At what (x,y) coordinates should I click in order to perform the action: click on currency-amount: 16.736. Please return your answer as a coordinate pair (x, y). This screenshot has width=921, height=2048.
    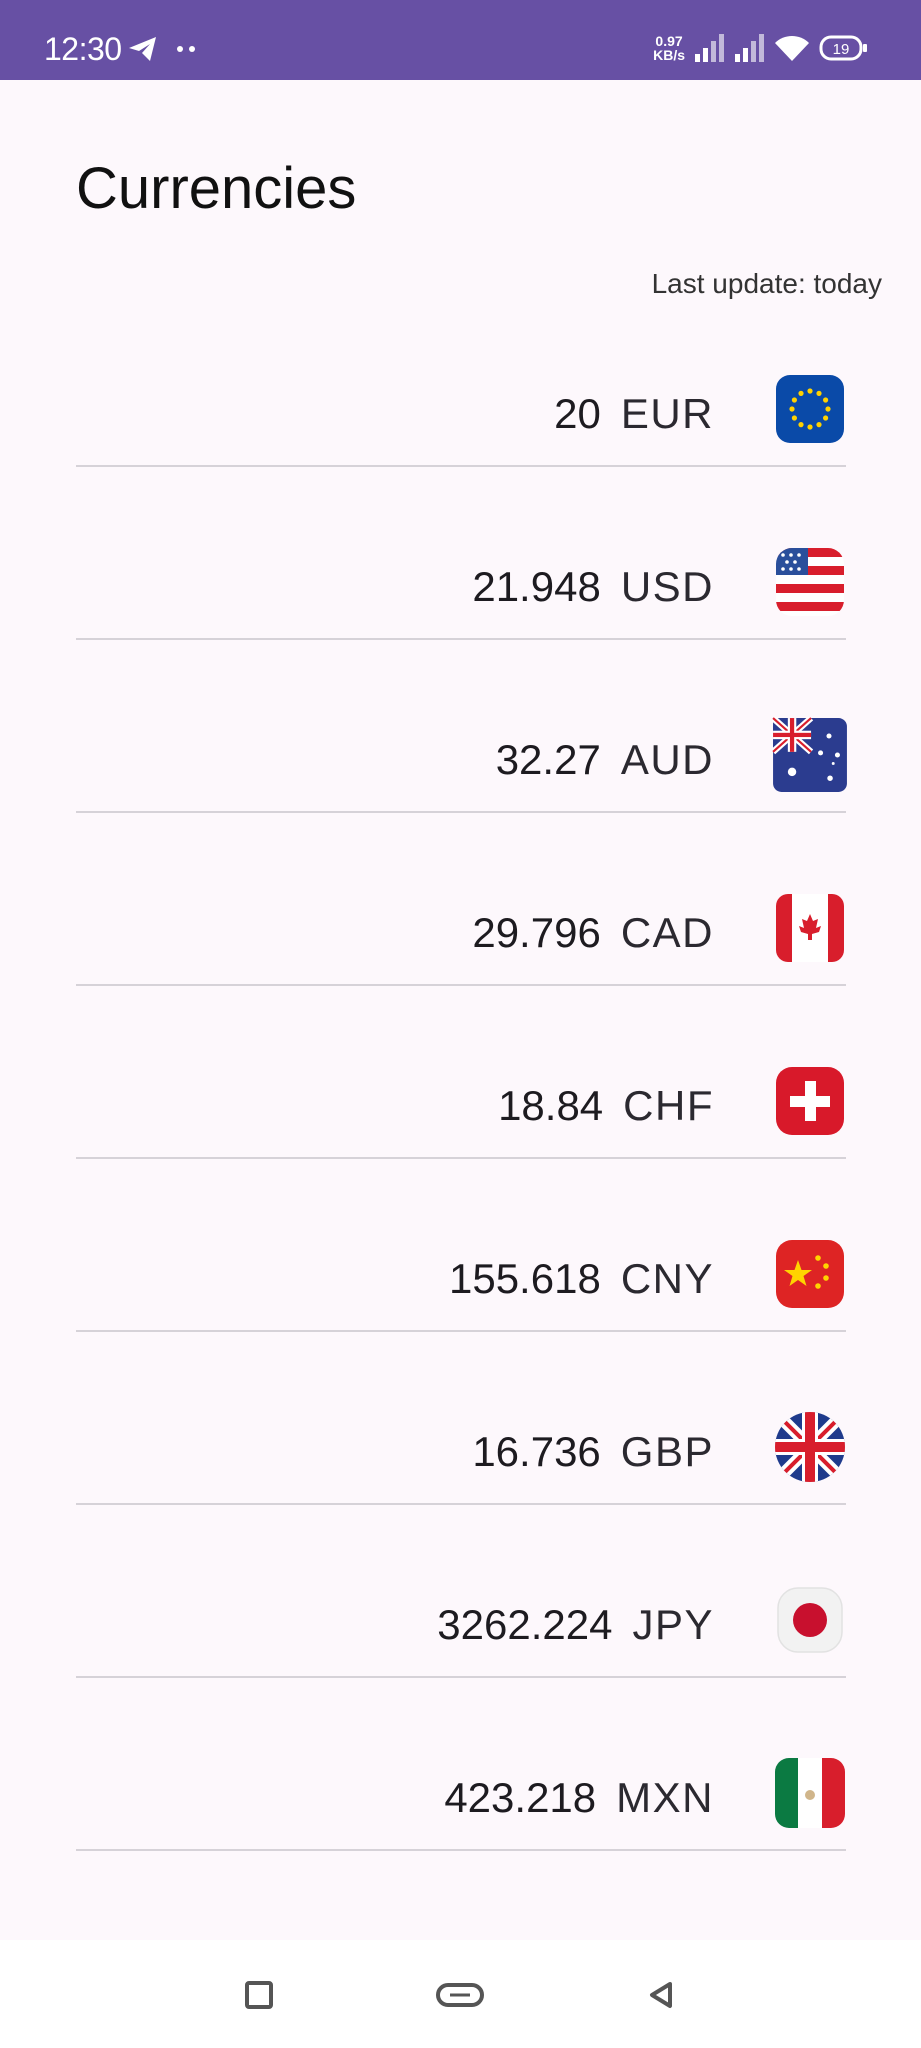
    Looking at the image, I should click on (536, 1451).